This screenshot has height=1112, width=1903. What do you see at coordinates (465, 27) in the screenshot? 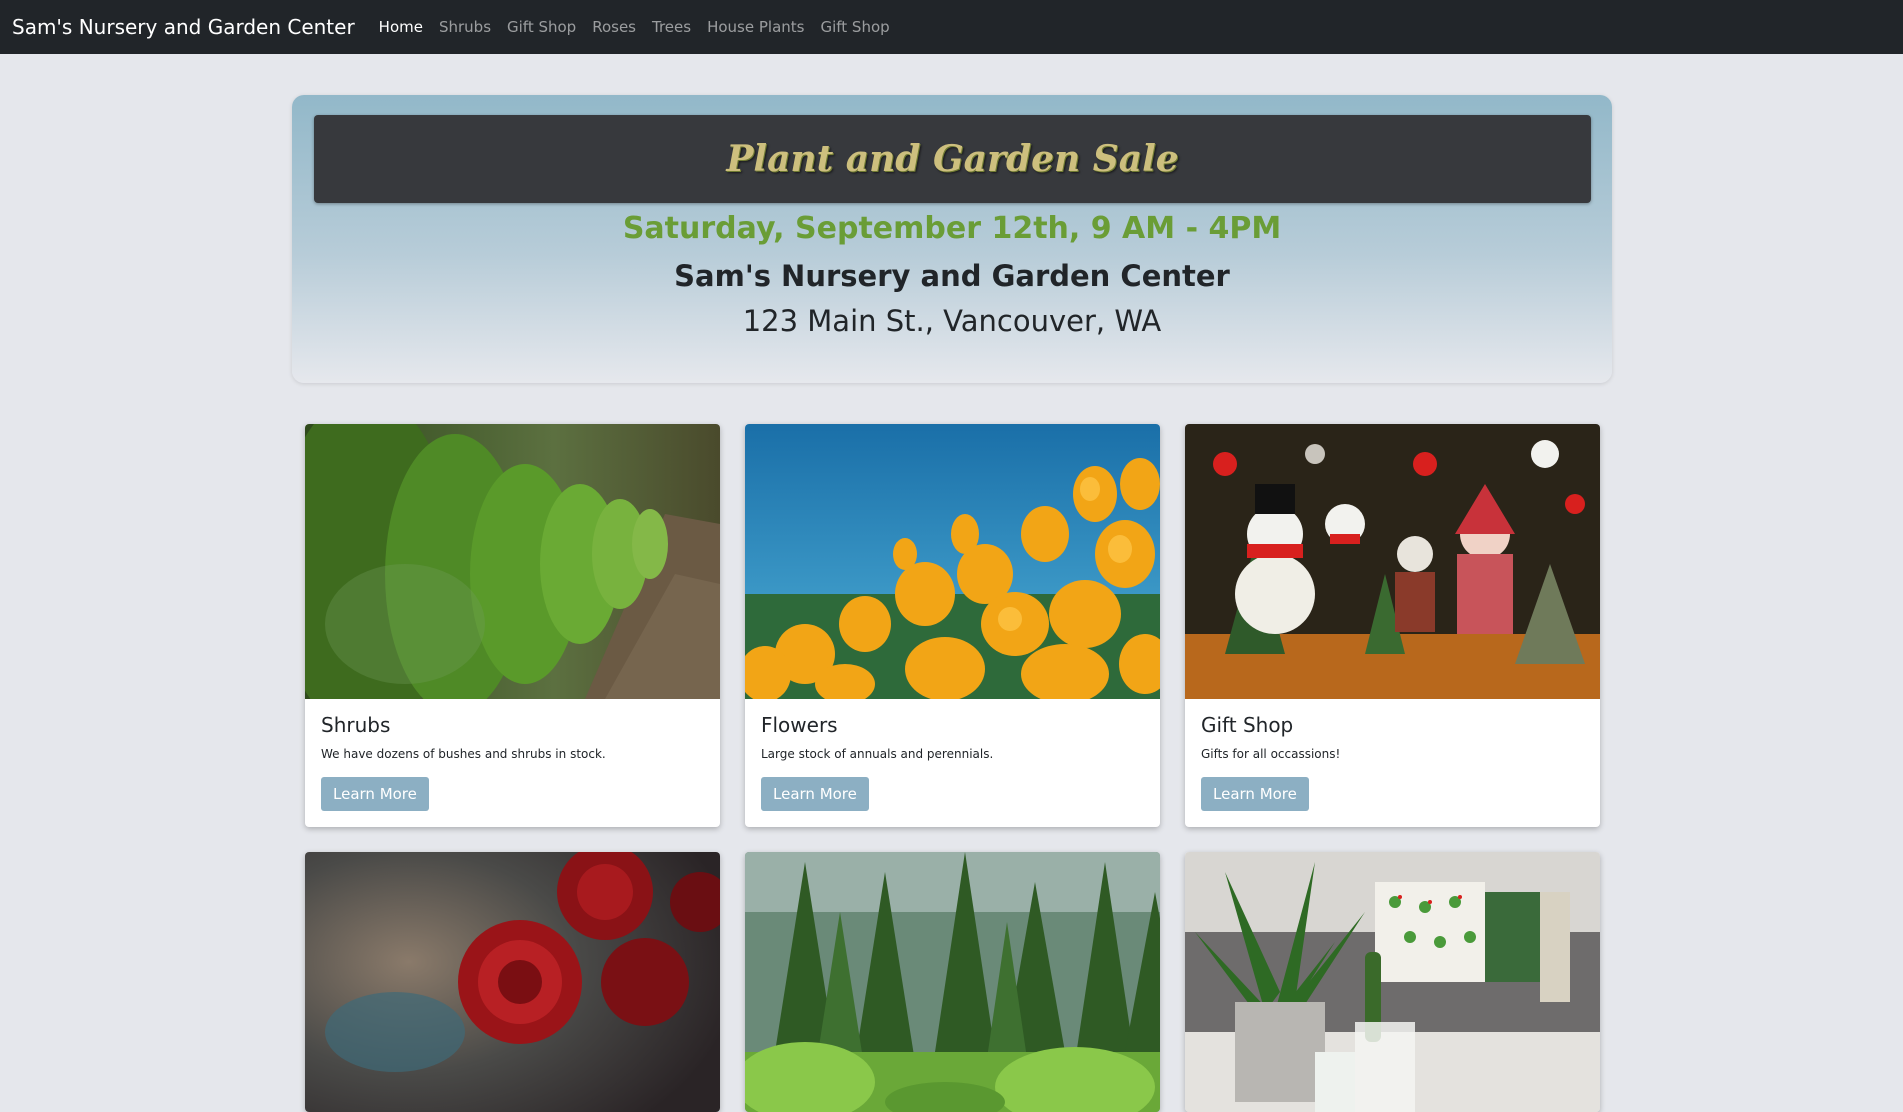
I see `nav-link-shrubs: Shrubs` at bounding box center [465, 27].